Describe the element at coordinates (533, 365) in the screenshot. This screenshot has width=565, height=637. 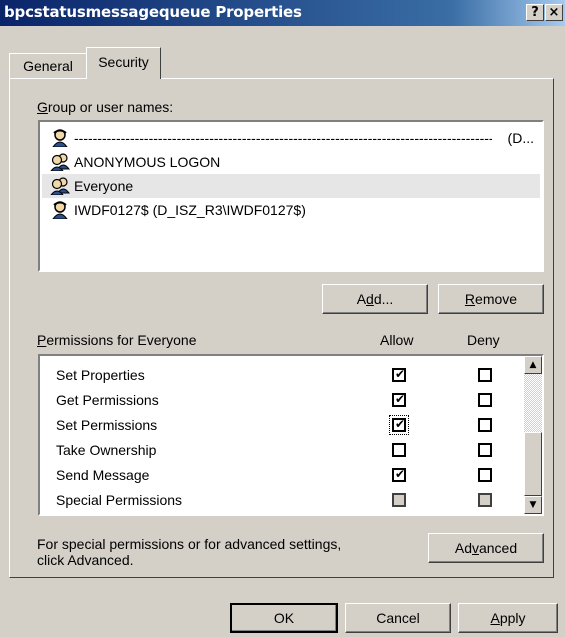
I see `scroll-up-icon: ▲` at that location.